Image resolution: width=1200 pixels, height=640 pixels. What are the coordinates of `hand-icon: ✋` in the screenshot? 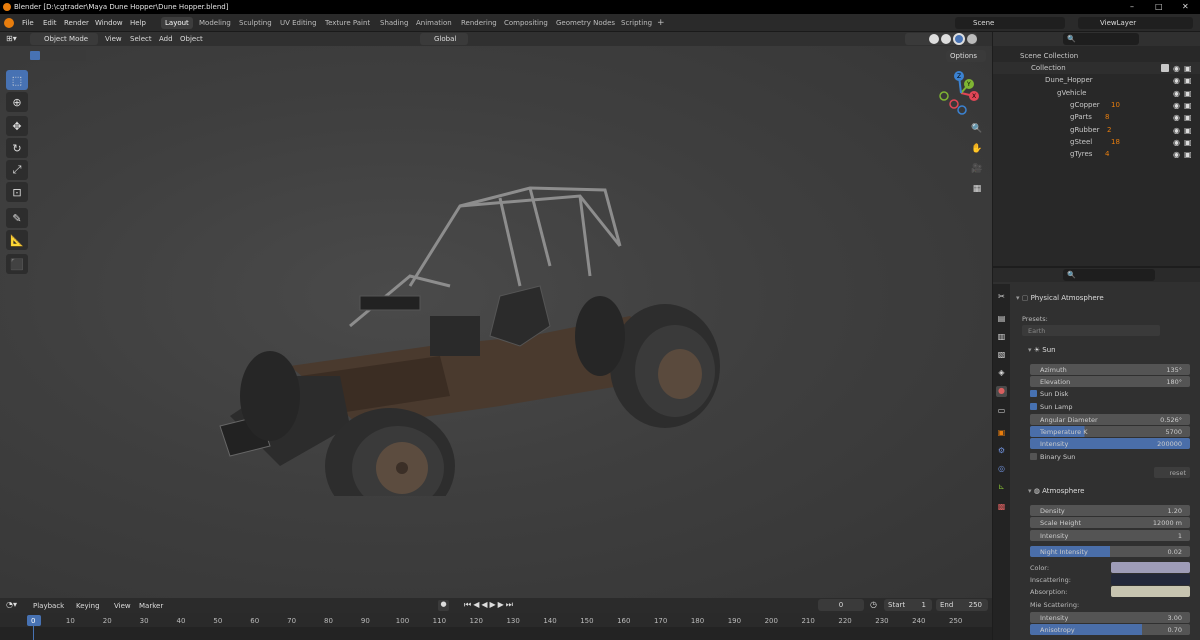 It's located at (977, 149).